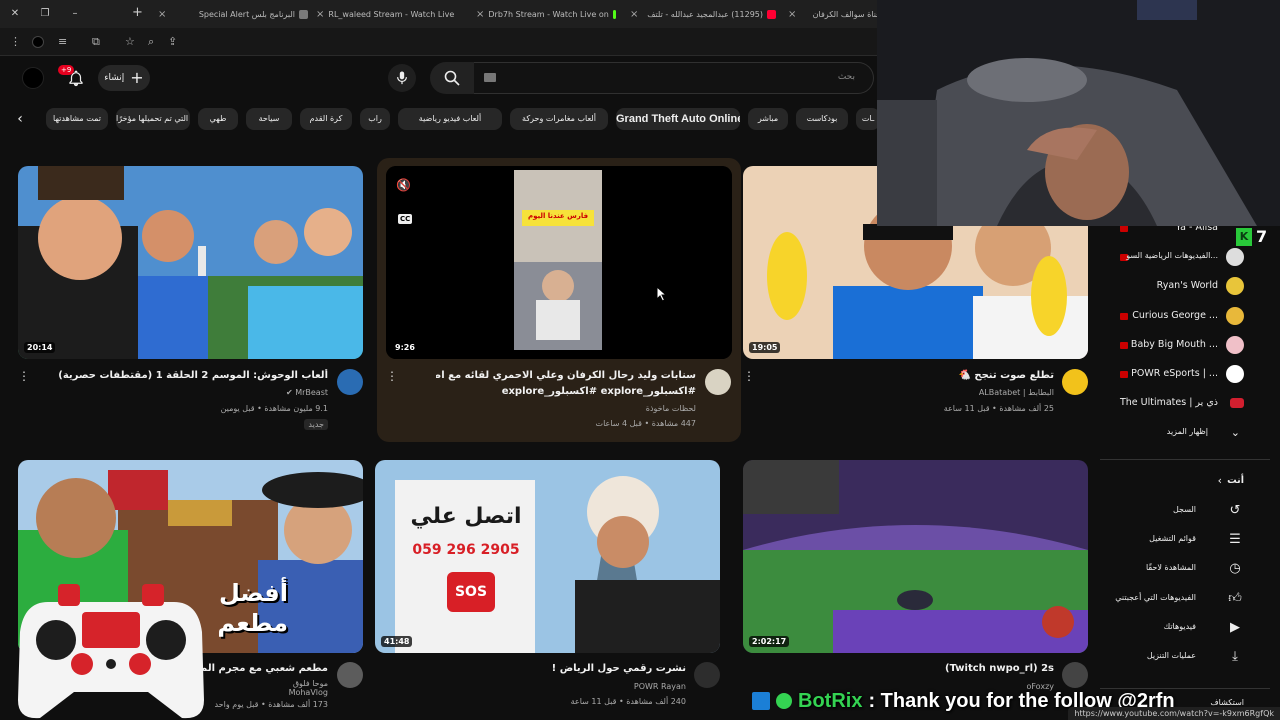 The width and height of the screenshot is (1280, 720). I want to click on watch-later-icon: ◷, so click(1235, 568).